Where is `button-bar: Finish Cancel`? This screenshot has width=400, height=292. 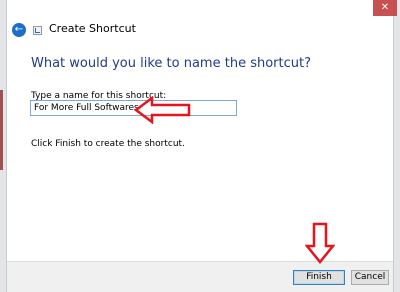 button-bar: Finish Cancel is located at coordinates (200, 276).